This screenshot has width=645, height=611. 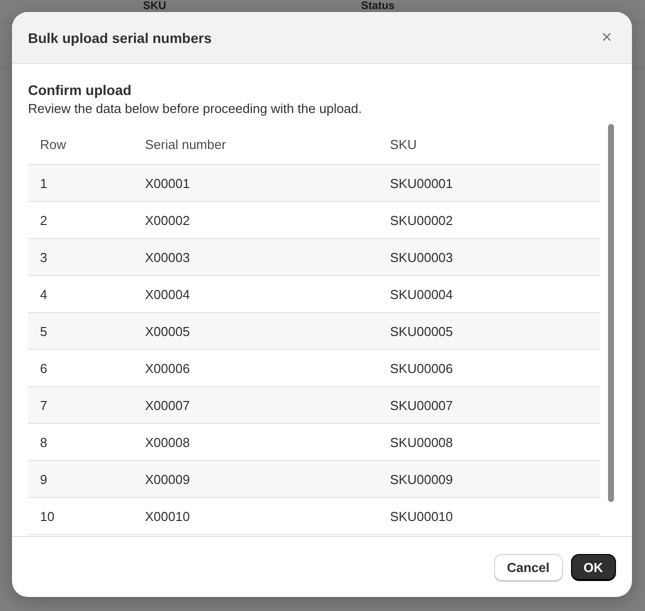 What do you see at coordinates (44, 442) in the screenshot?
I see `table-cell-text: 8` at bounding box center [44, 442].